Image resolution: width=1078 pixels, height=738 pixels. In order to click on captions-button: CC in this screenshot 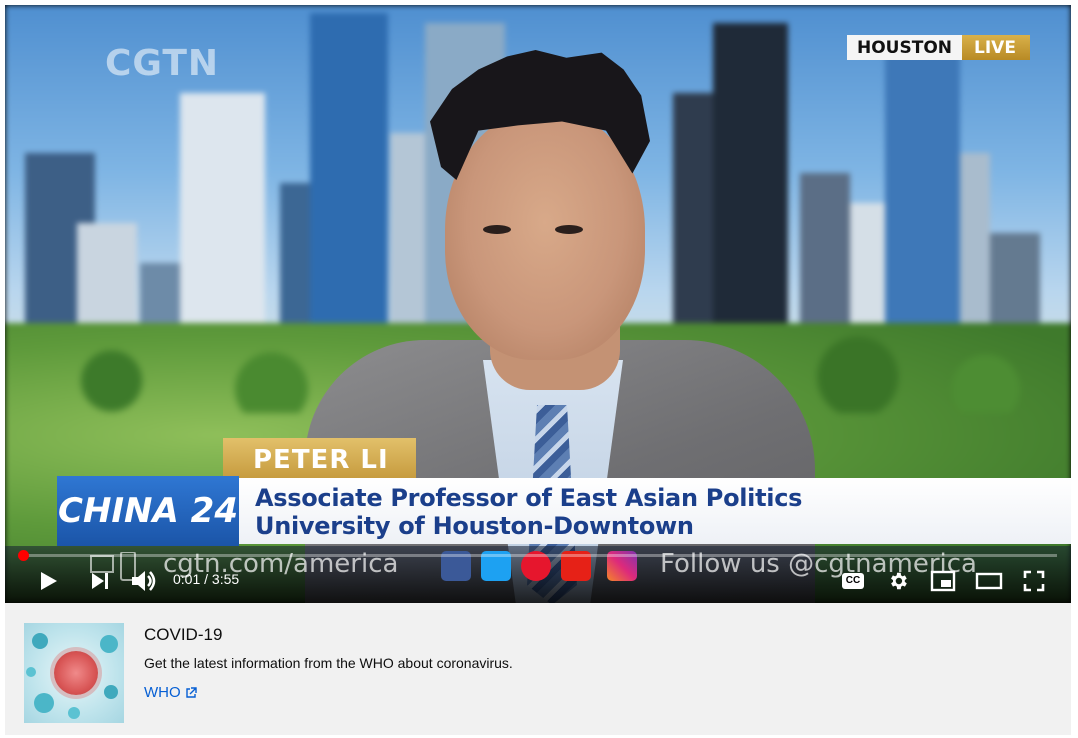, I will do `click(853, 581)`.